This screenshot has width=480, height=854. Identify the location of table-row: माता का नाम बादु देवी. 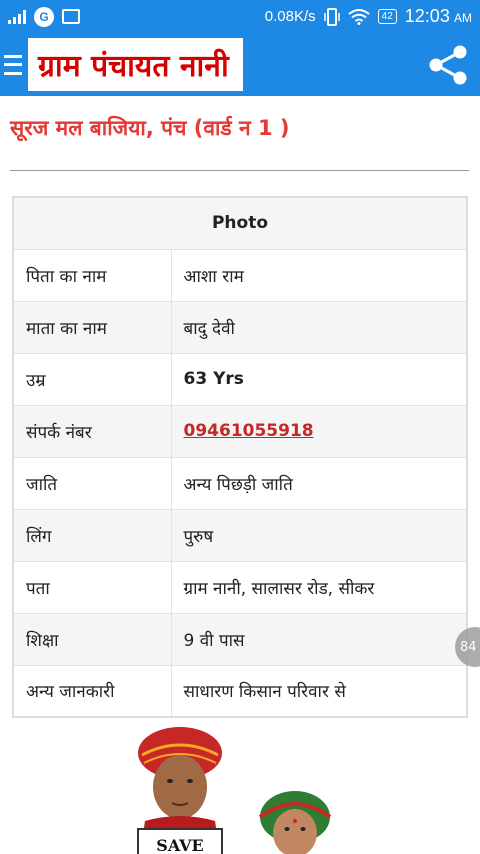
(240, 327).